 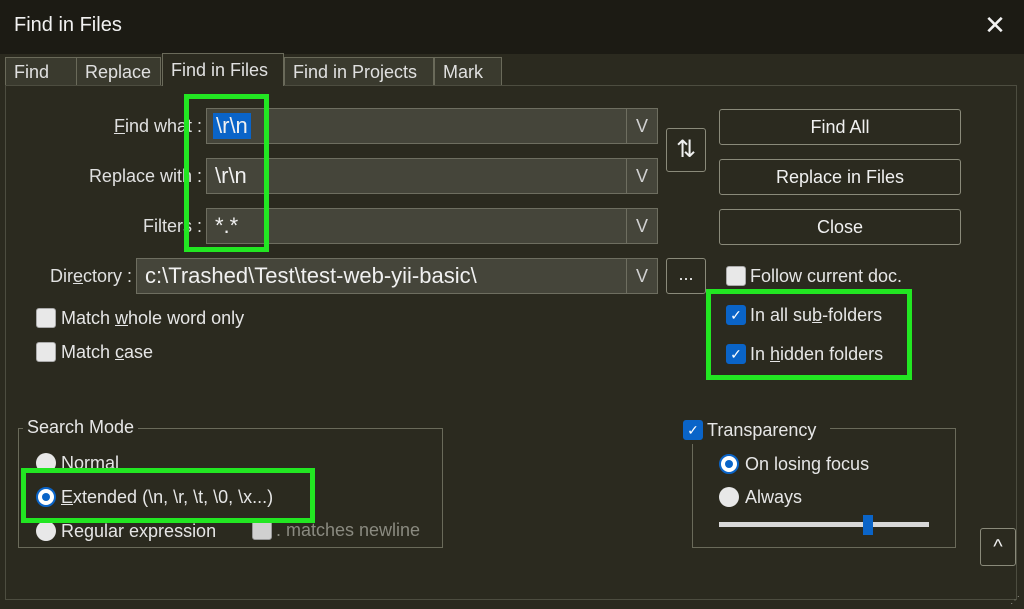 I want to click on window-title: Find in Files, so click(x=68, y=25).